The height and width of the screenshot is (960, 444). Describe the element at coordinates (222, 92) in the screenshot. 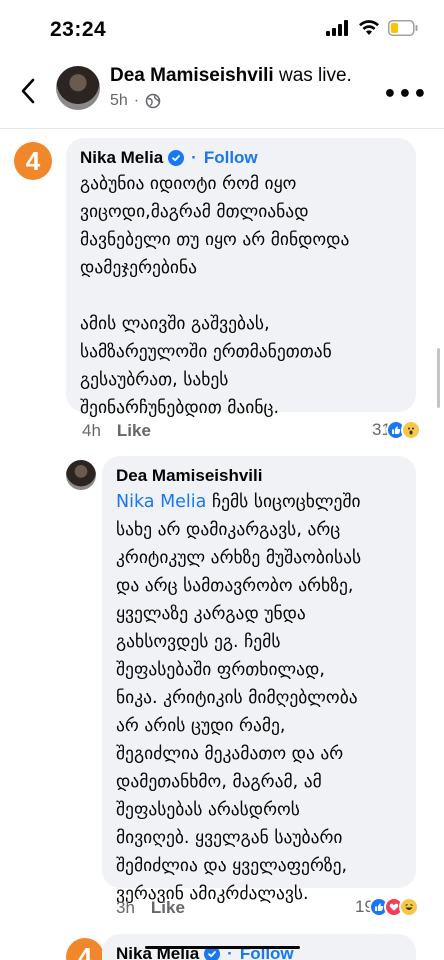

I see `post-header: Dea Mamiseishvili was live. 5h · •••` at that location.